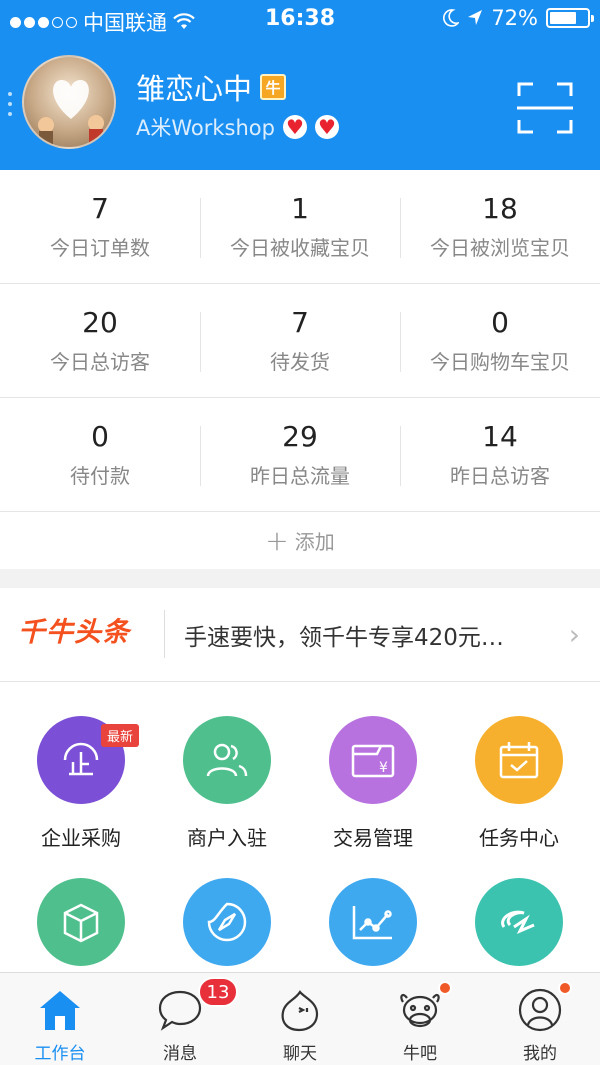 The height and width of the screenshot is (1065, 600). Describe the element at coordinates (574, 634) in the screenshot. I see `chevron-right-icon: ›` at that location.